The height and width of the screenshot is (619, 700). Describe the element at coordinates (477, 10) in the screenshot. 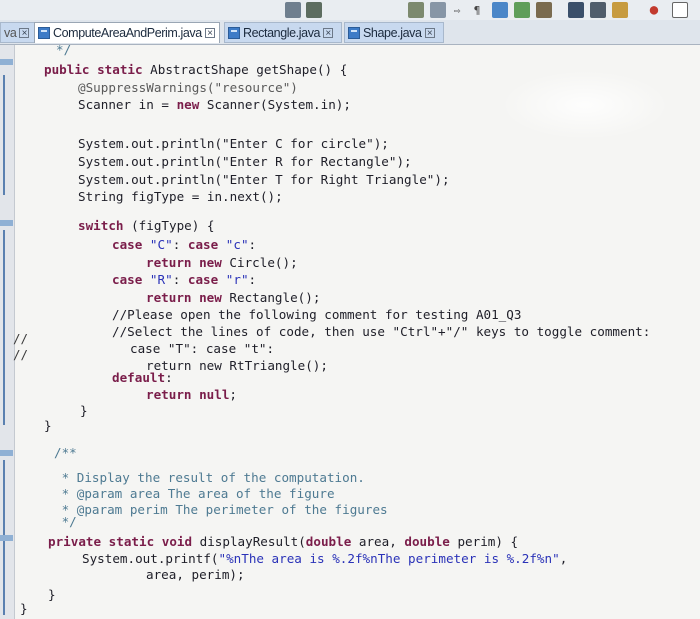

I see `pin-icon: ¶` at that location.